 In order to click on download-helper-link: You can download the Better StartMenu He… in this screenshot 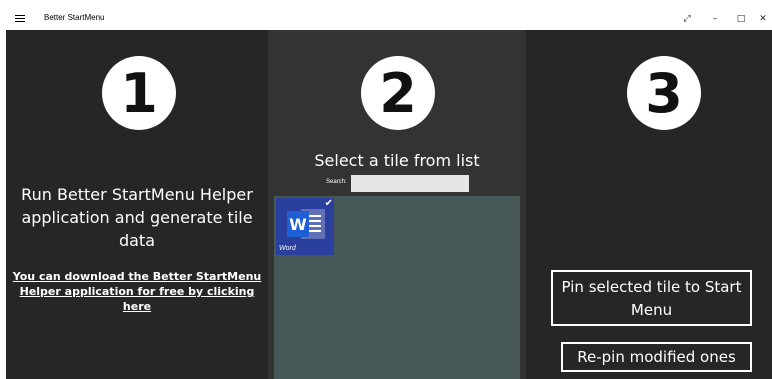, I will do `click(137, 291)`.